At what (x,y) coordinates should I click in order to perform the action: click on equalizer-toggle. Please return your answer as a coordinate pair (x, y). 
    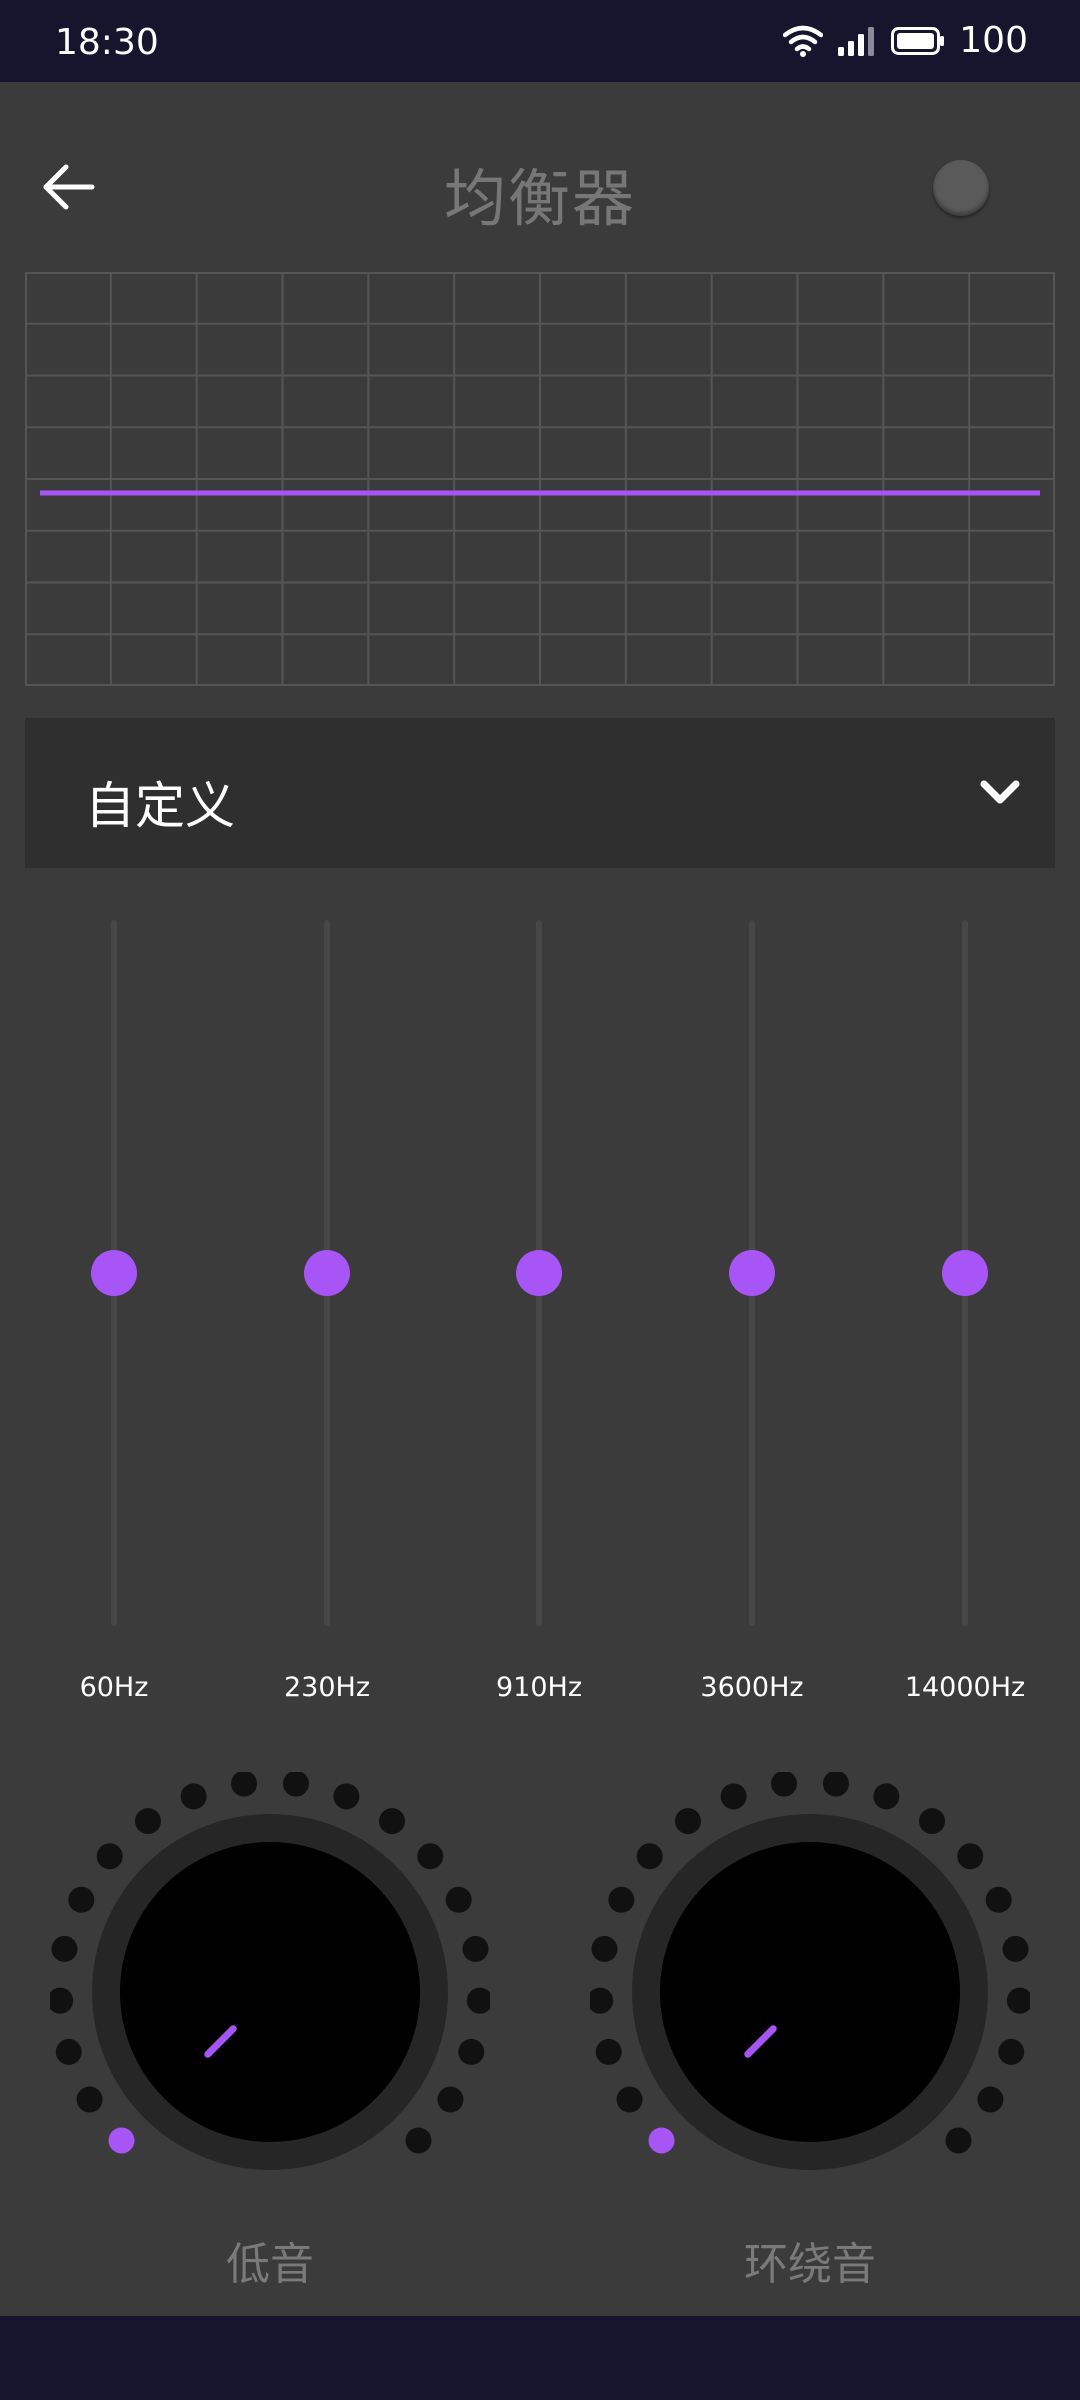
    Looking at the image, I should click on (961, 188).